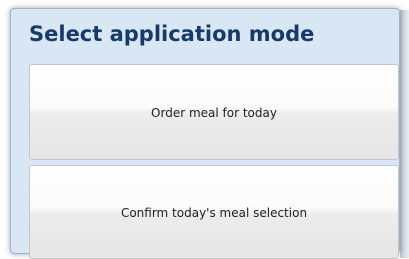 This screenshot has width=409, height=259. Describe the element at coordinates (172, 34) in the screenshot. I see `dialog-title: Select application mode` at that location.